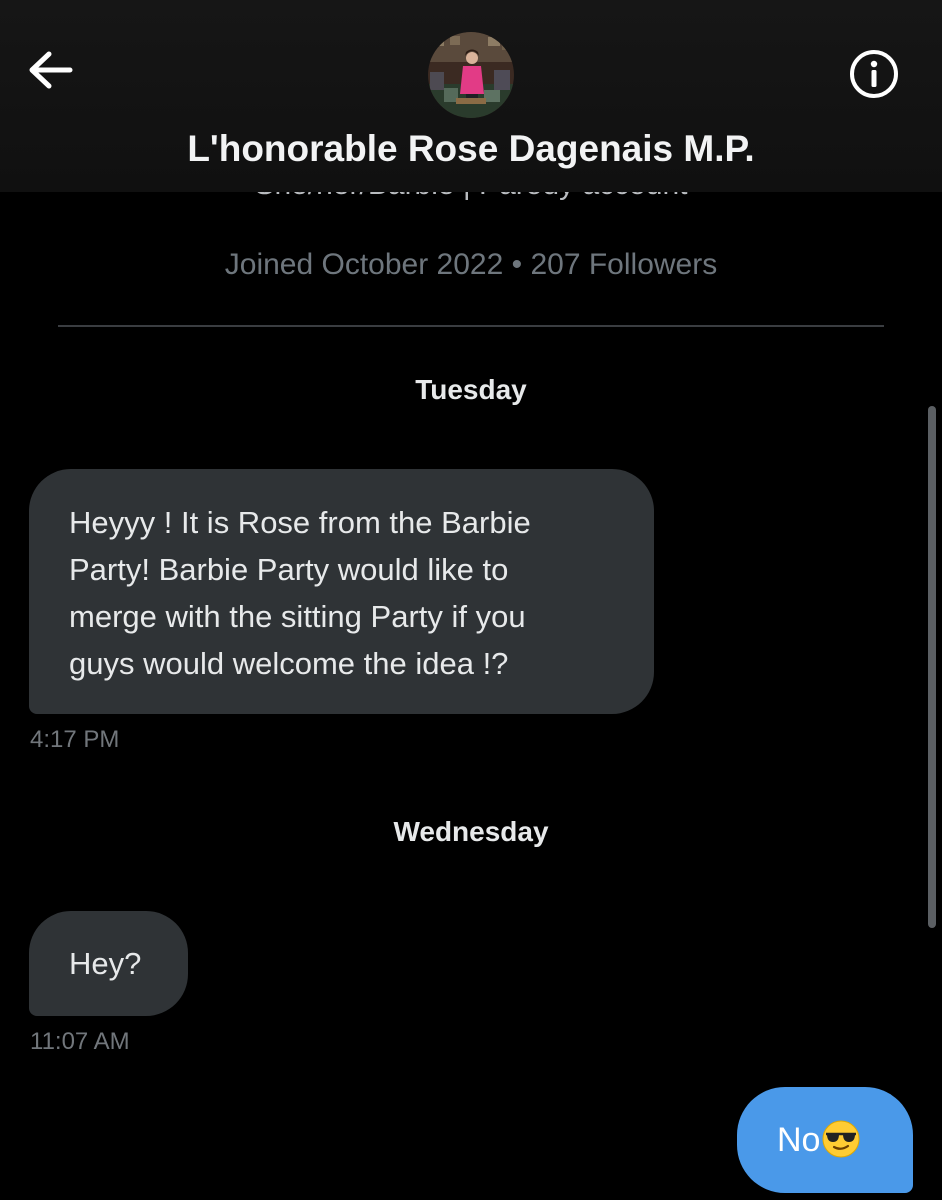  I want to click on message-line: guys would welcome the idea !?, so click(289, 663).